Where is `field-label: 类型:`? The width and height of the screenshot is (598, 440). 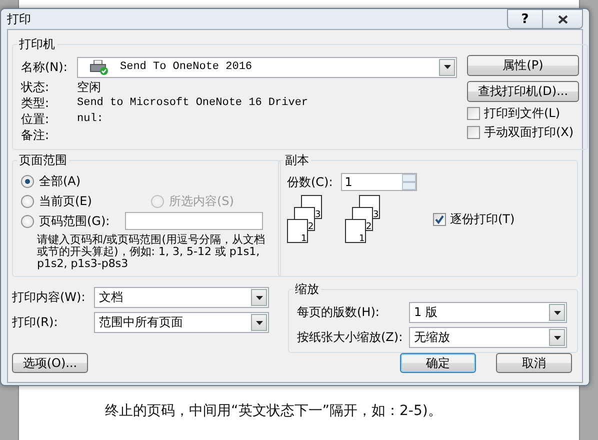
field-label: 类型: is located at coordinates (35, 103).